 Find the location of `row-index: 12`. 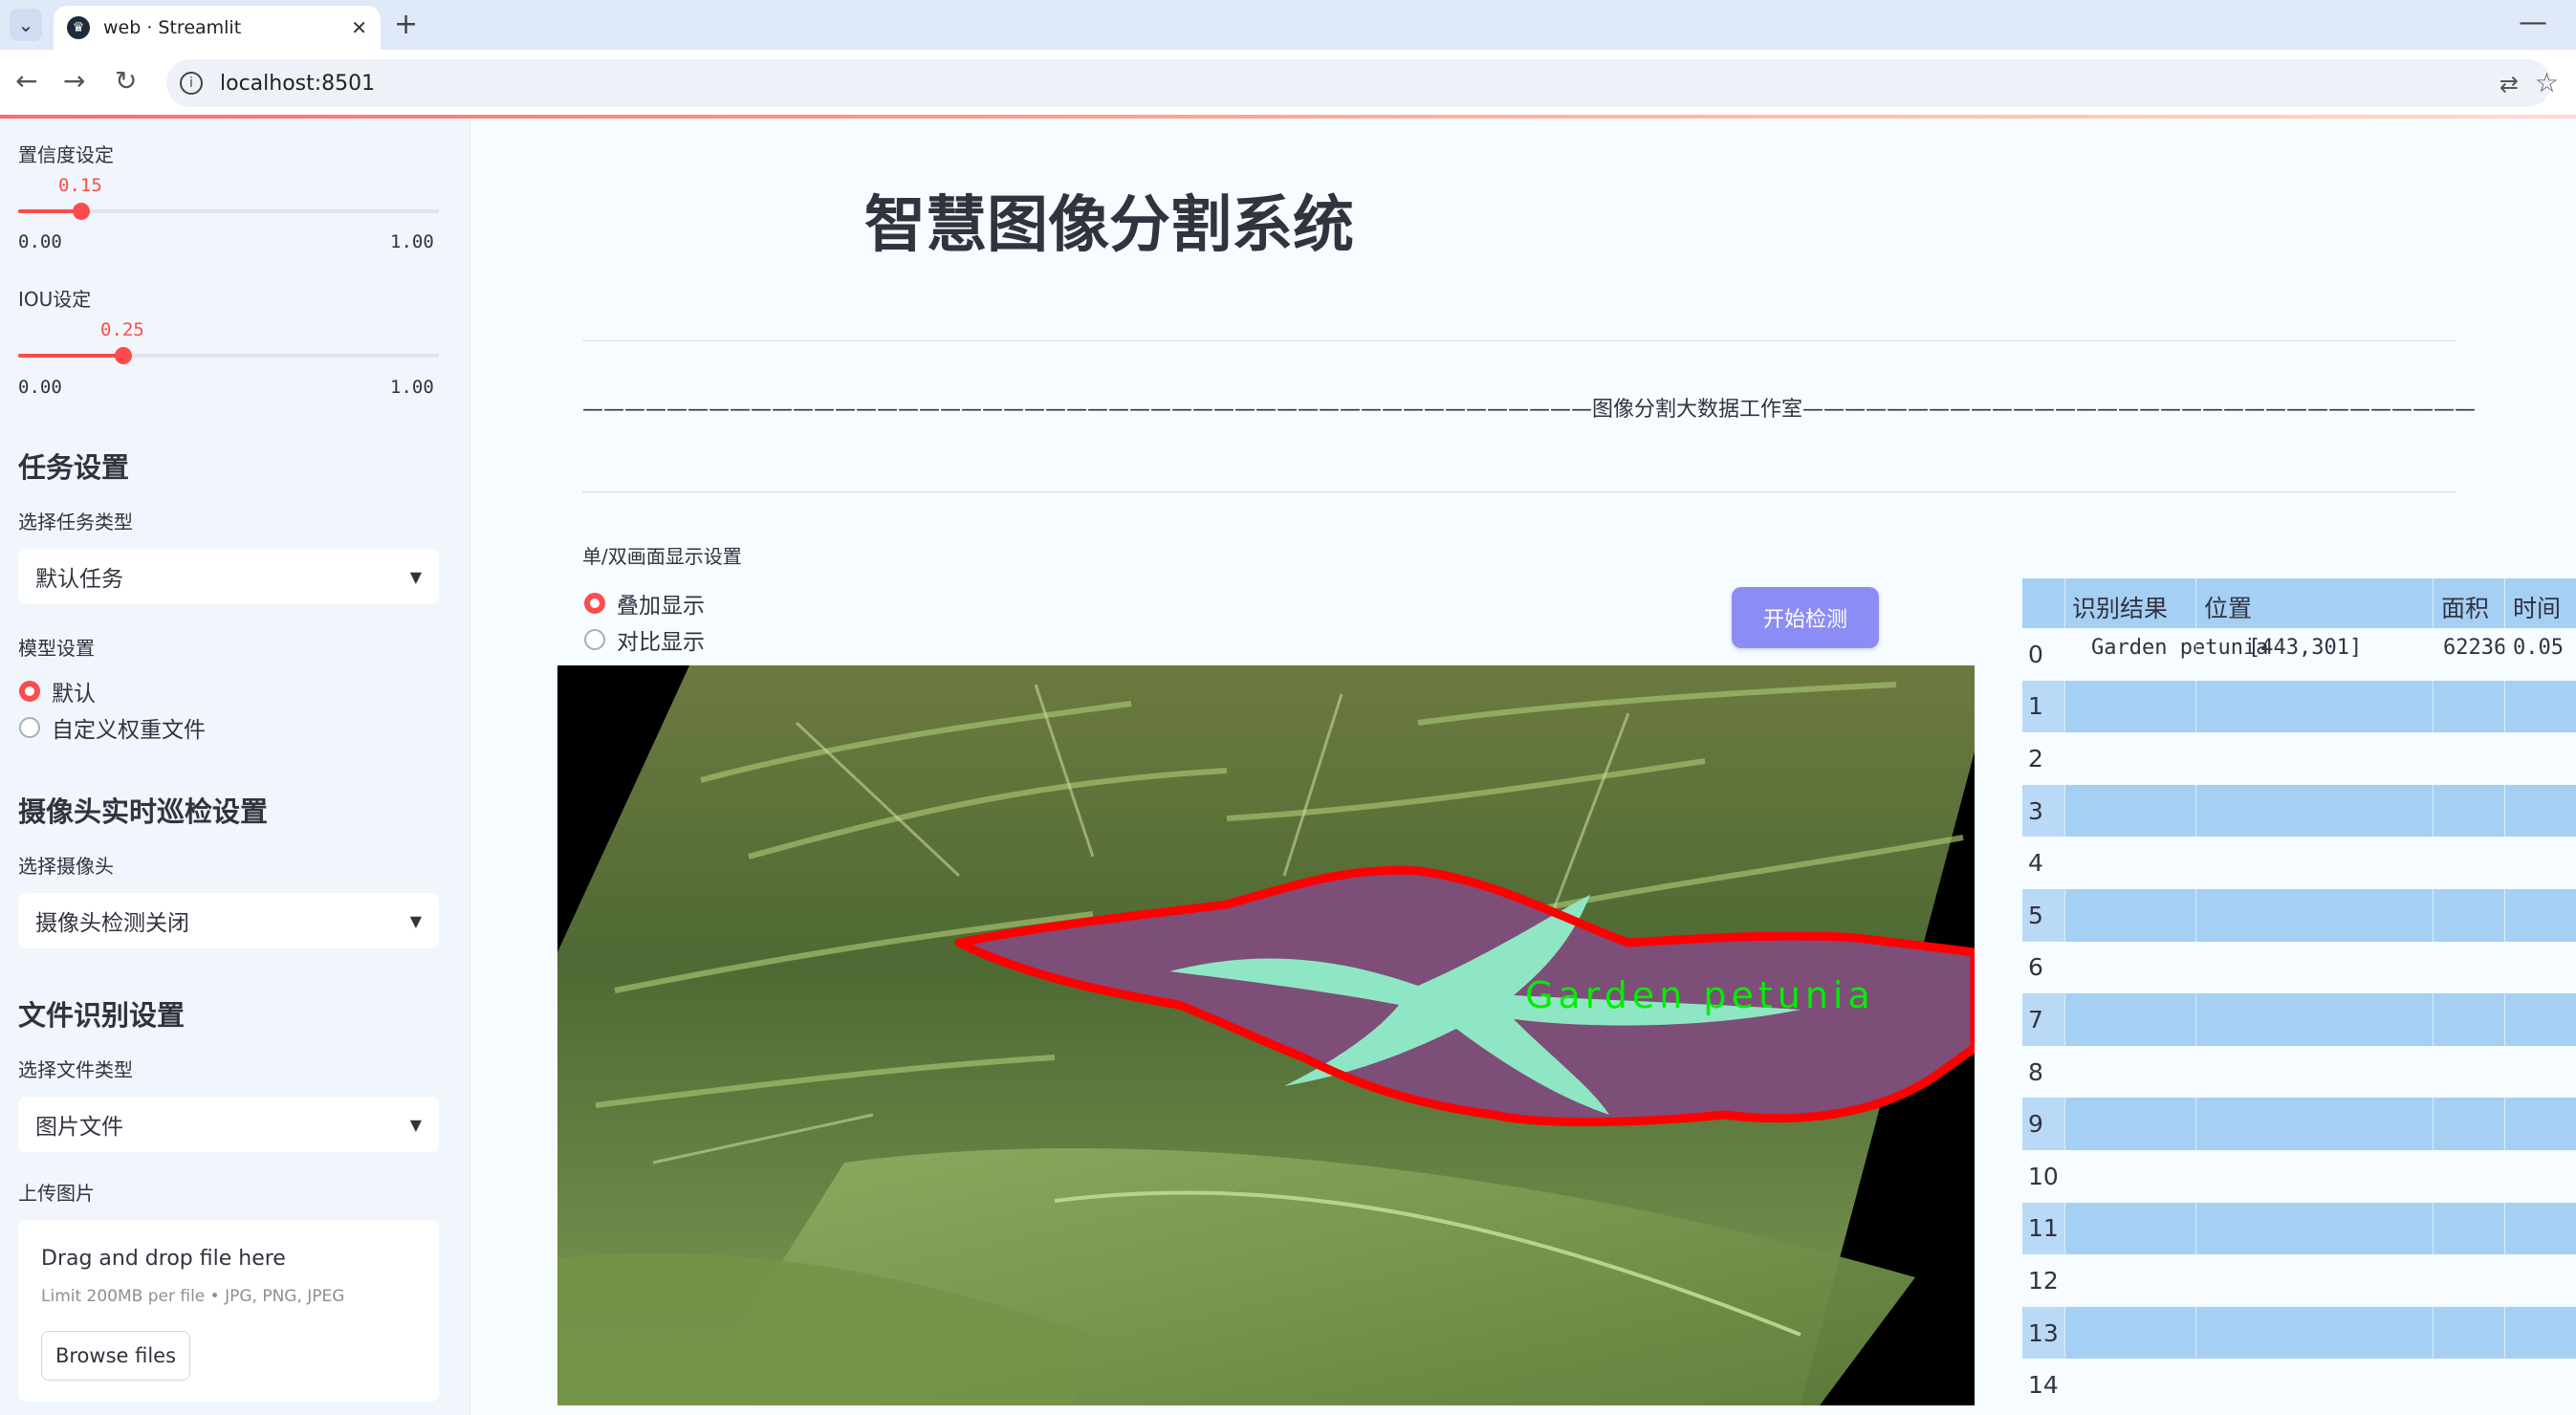

row-index: 12 is located at coordinates (2043, 1281).